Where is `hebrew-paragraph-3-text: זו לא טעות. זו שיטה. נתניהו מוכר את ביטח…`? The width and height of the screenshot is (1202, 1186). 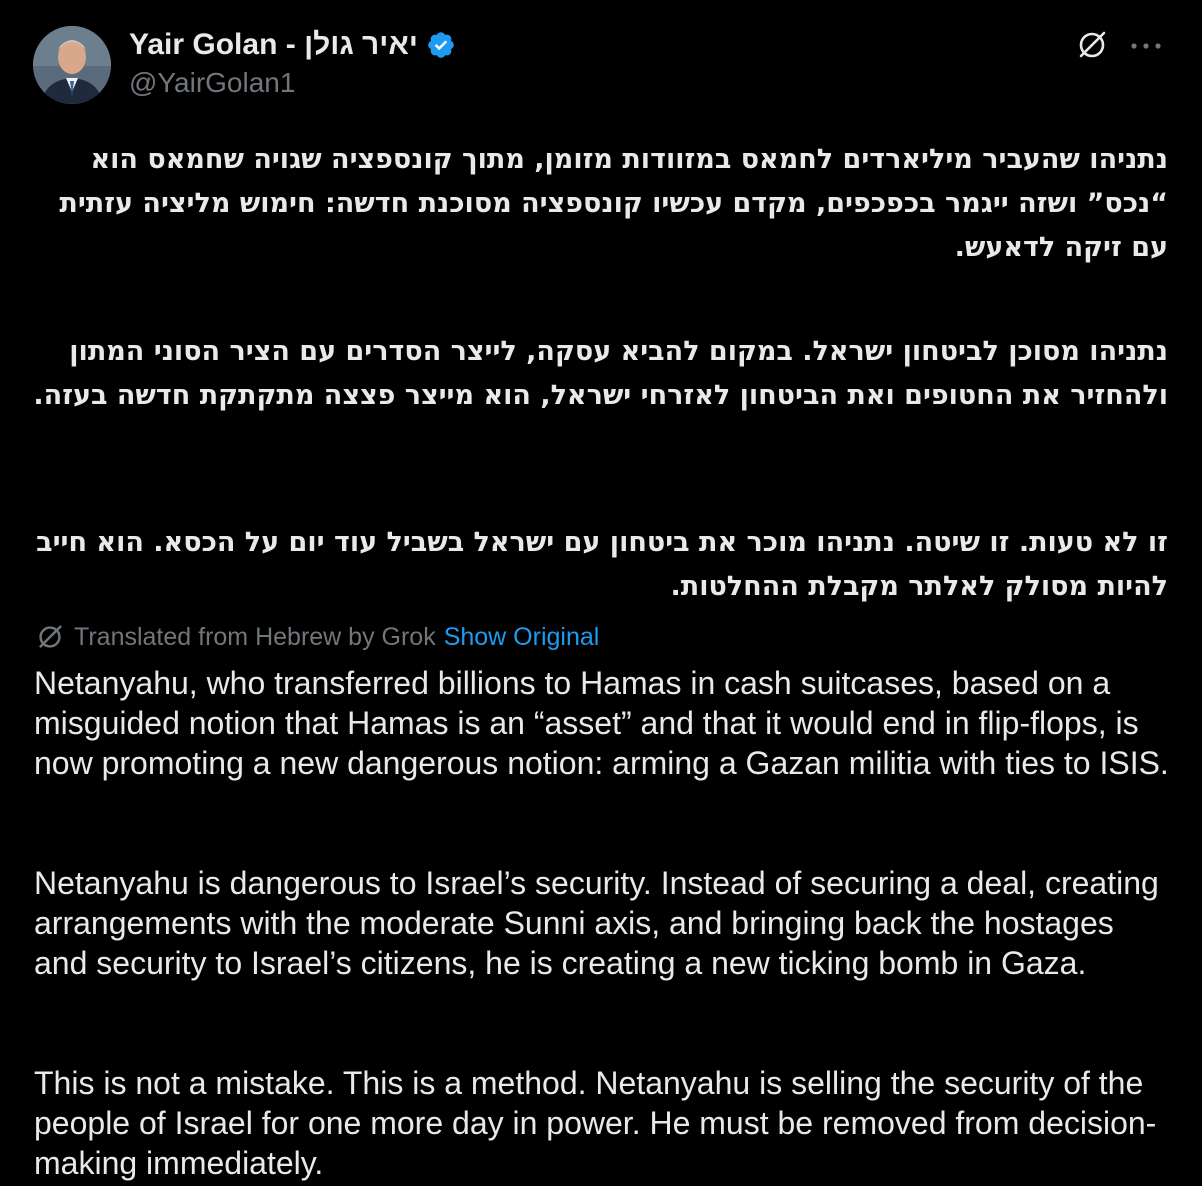 hebrew-paragraph-3-text: זו לא טעות. זו שיטה. נתניהו מוכר את ביטח… is located at coordinates (602, 564).